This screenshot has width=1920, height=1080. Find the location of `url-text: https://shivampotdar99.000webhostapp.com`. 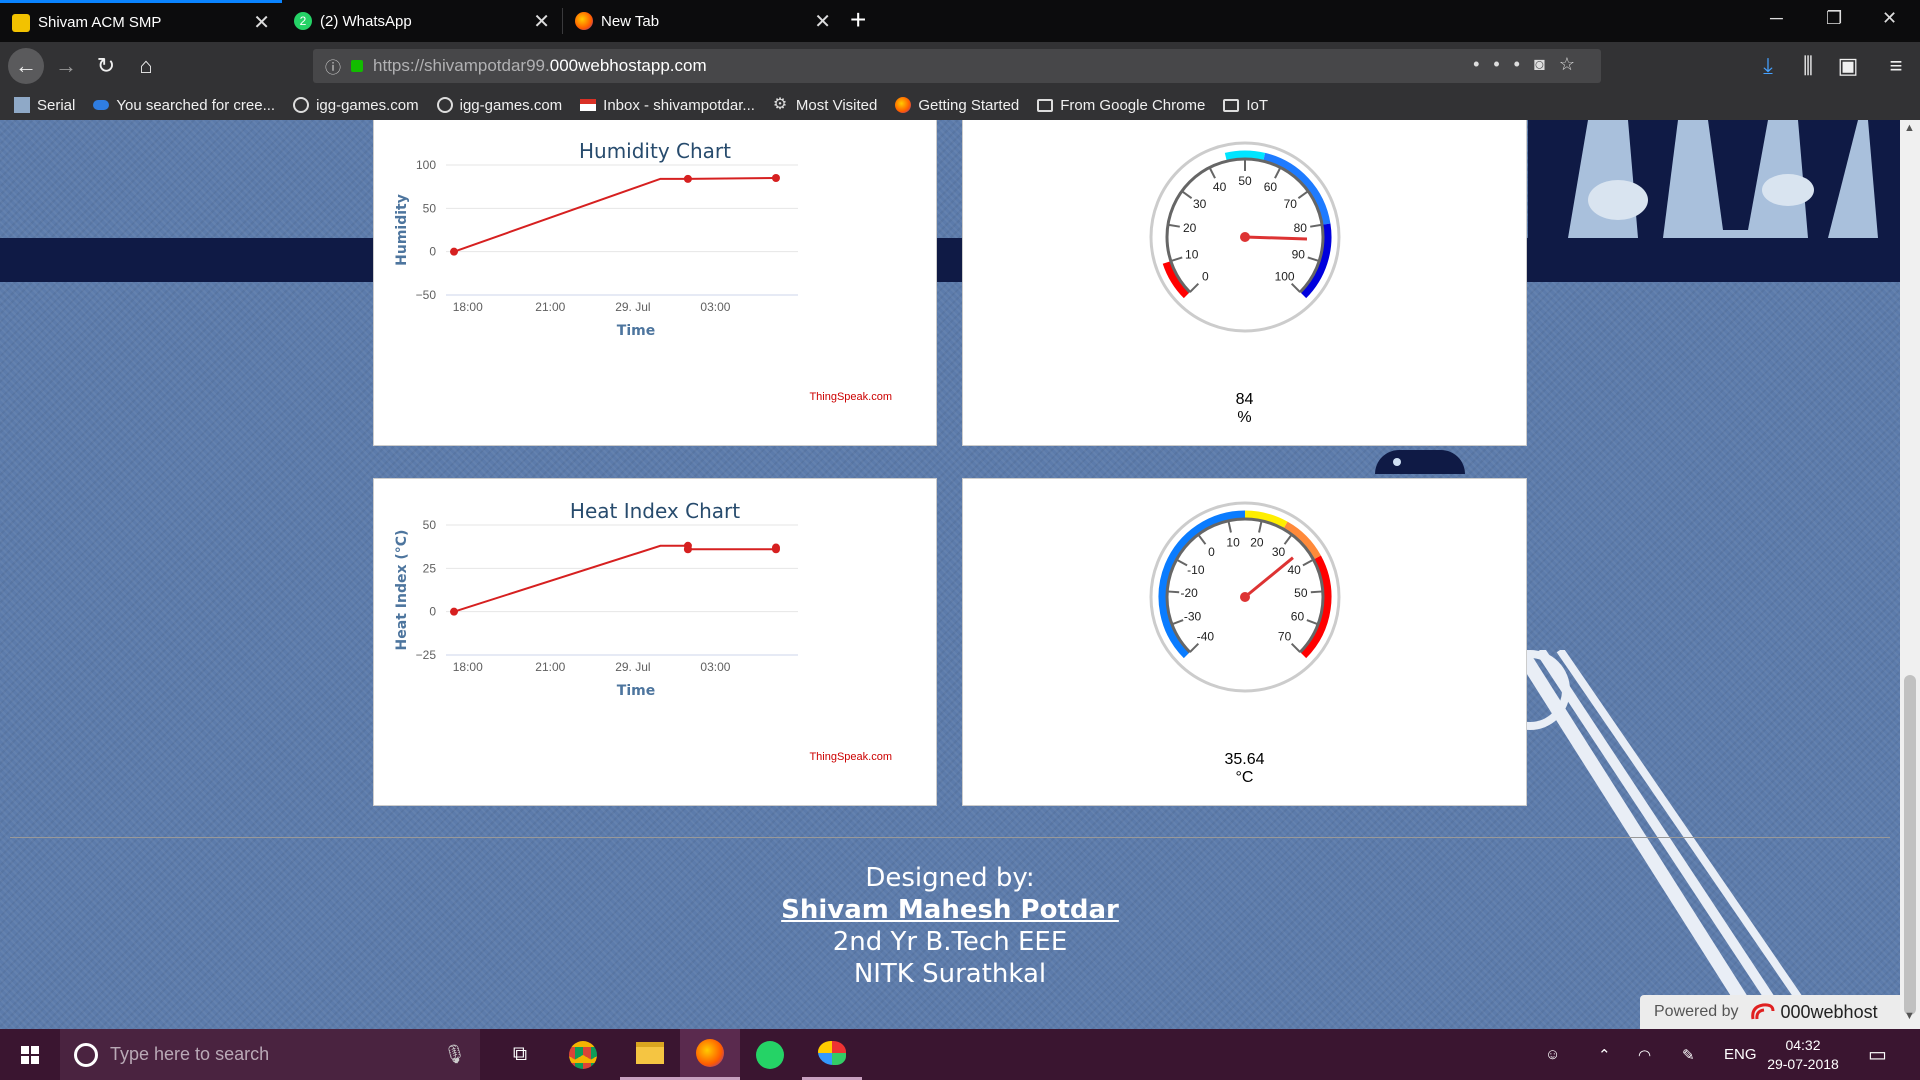

url-text: https://shivampotdar99.000webhostapp.com is located at coordinates (540, 65).